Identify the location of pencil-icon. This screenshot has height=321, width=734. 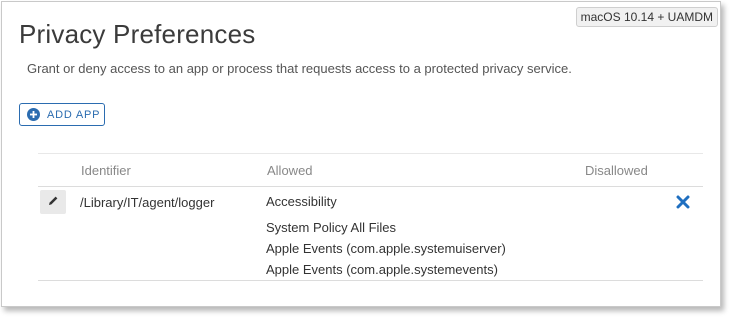
(53, 202).